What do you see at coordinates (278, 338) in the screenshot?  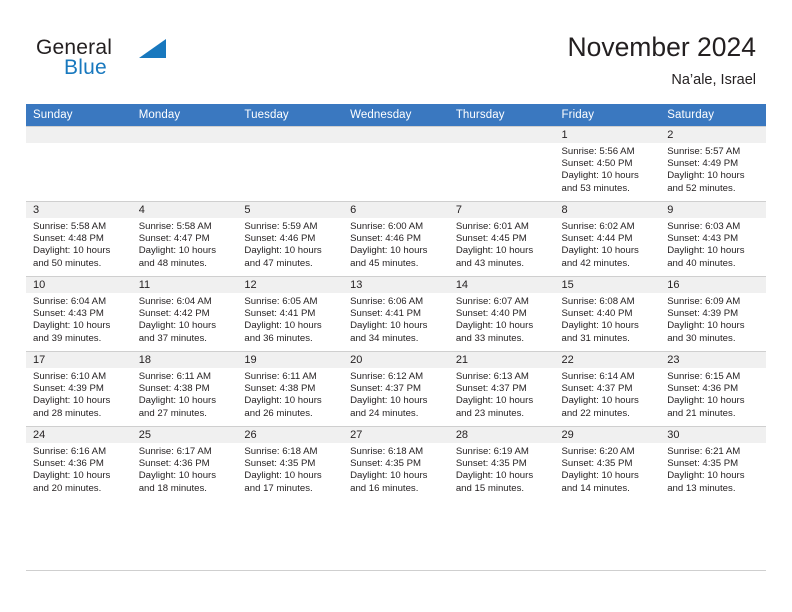 I see `day-detail-line: and 36 minutes.` at bounding box center [278, 338].